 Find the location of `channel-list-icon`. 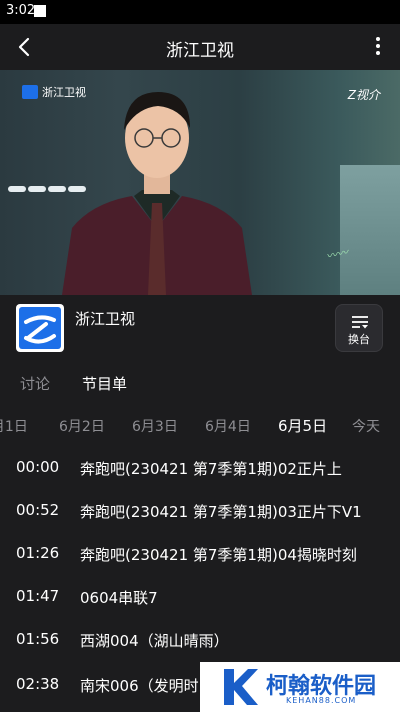

channel-list-icon is located at coordinates (360, 322).